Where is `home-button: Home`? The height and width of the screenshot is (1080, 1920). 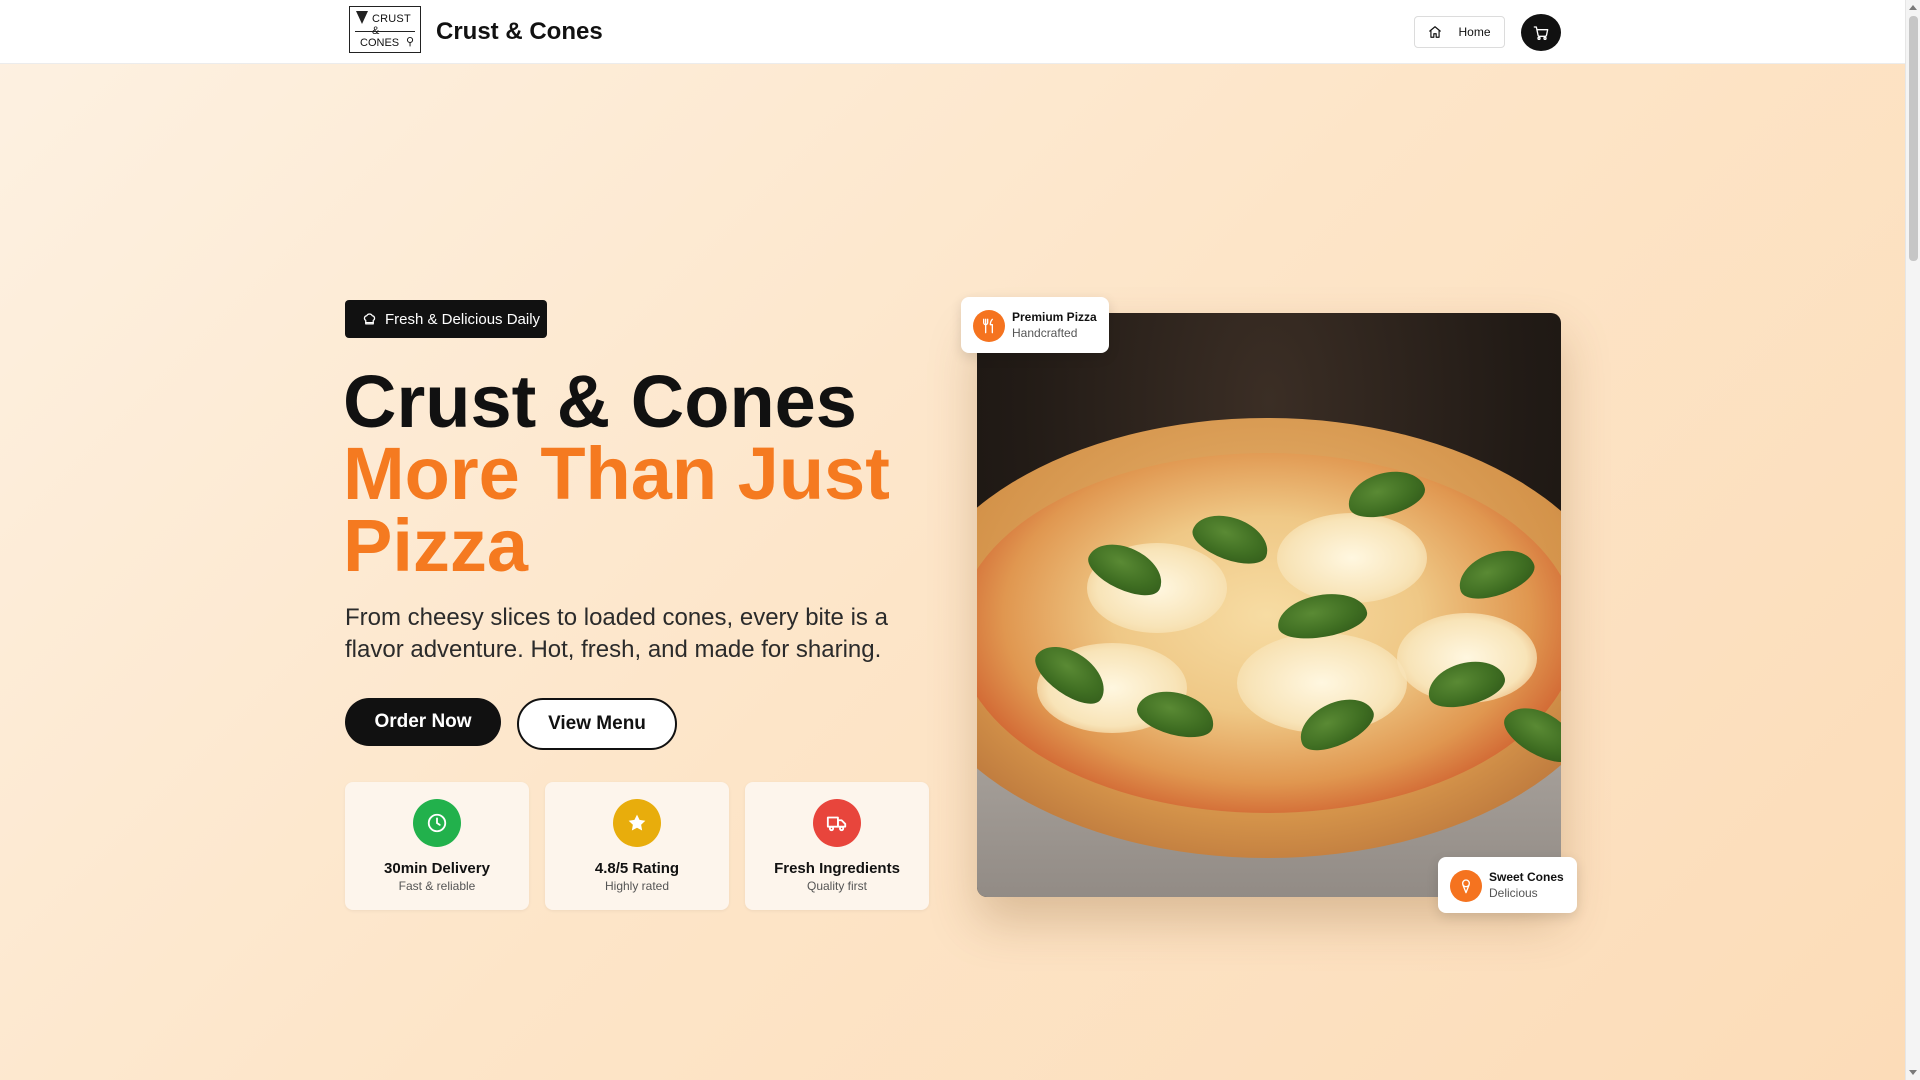 home-button: Home is located at coordinates (1459, 32).